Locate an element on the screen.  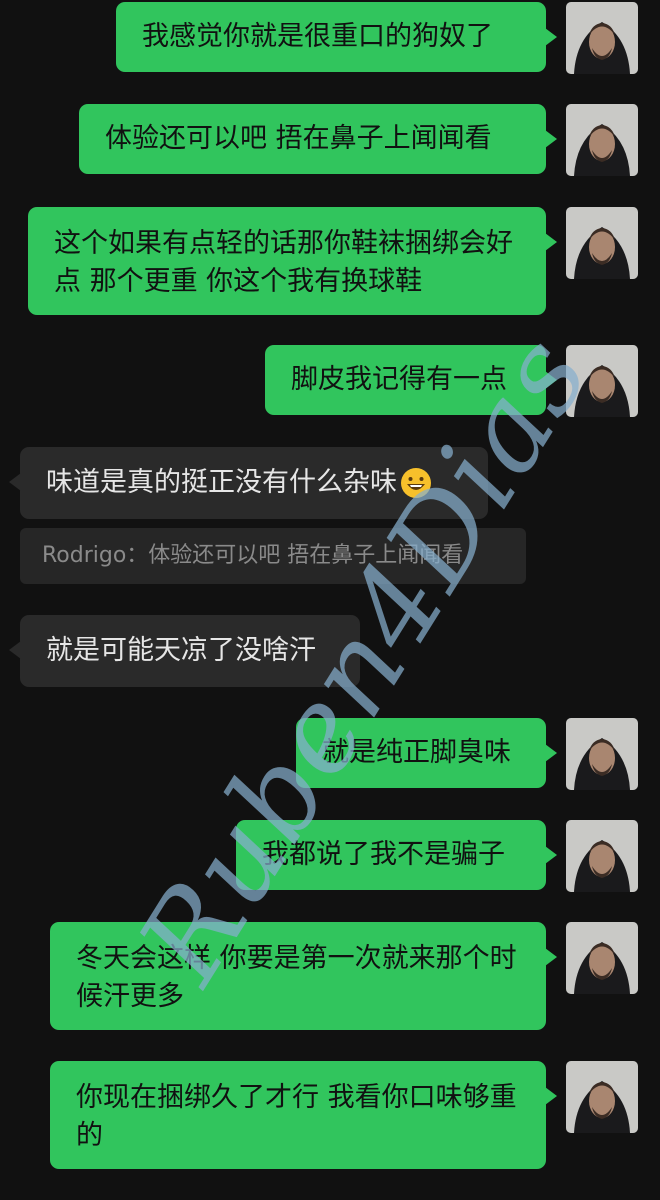
quote-text: Rodrigo：体验还可以吧 捂在鼻子上闻闻看 is located at coordinates (253, 555).